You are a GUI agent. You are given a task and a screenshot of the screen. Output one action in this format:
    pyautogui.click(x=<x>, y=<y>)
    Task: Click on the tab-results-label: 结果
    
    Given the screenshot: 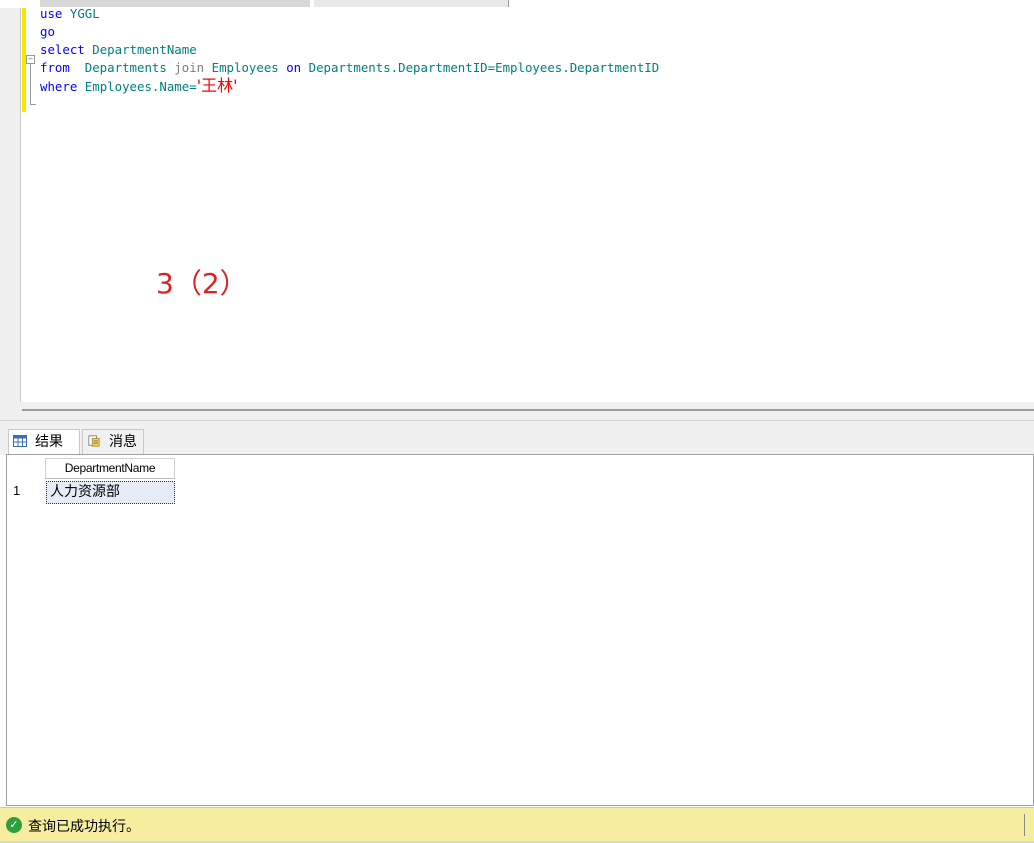 What is the action you would take?
    pyautogui.click(x=49, y=442)
    